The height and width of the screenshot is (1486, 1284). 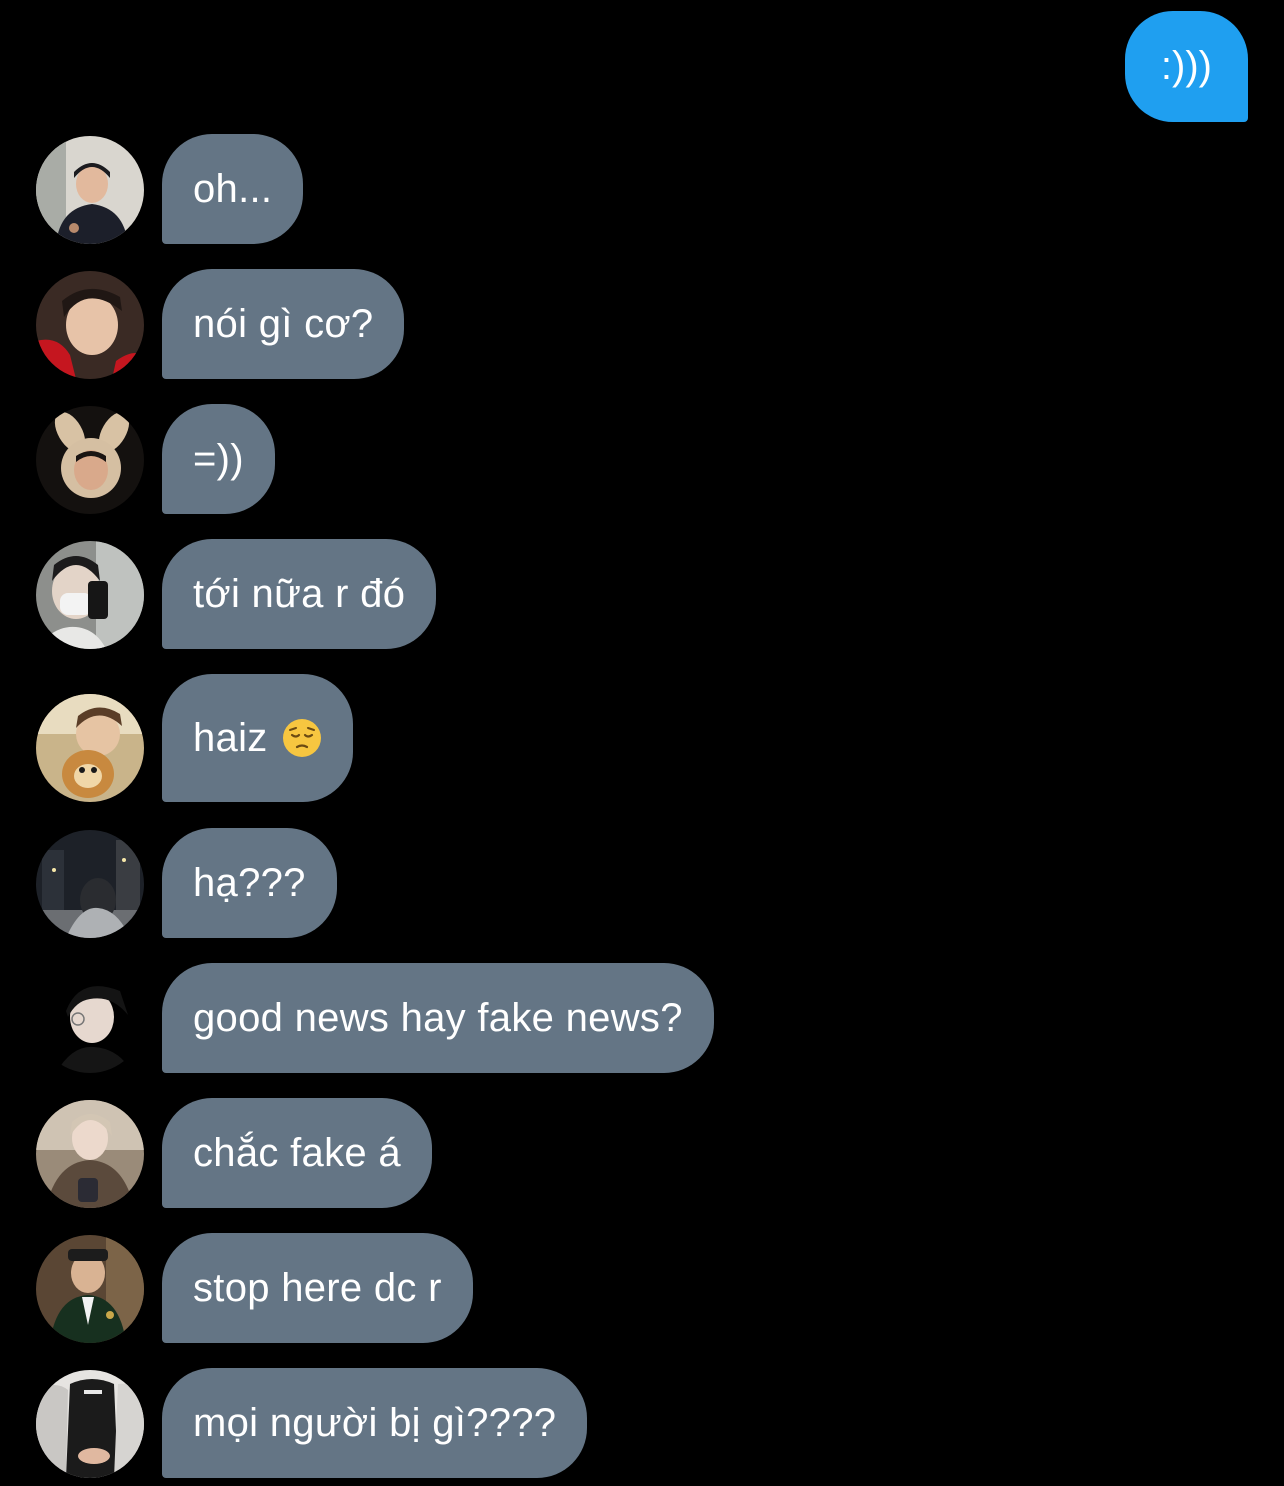 I want to click on incoming-message-text: nói gì cơ?, so click(x=283, y=323).